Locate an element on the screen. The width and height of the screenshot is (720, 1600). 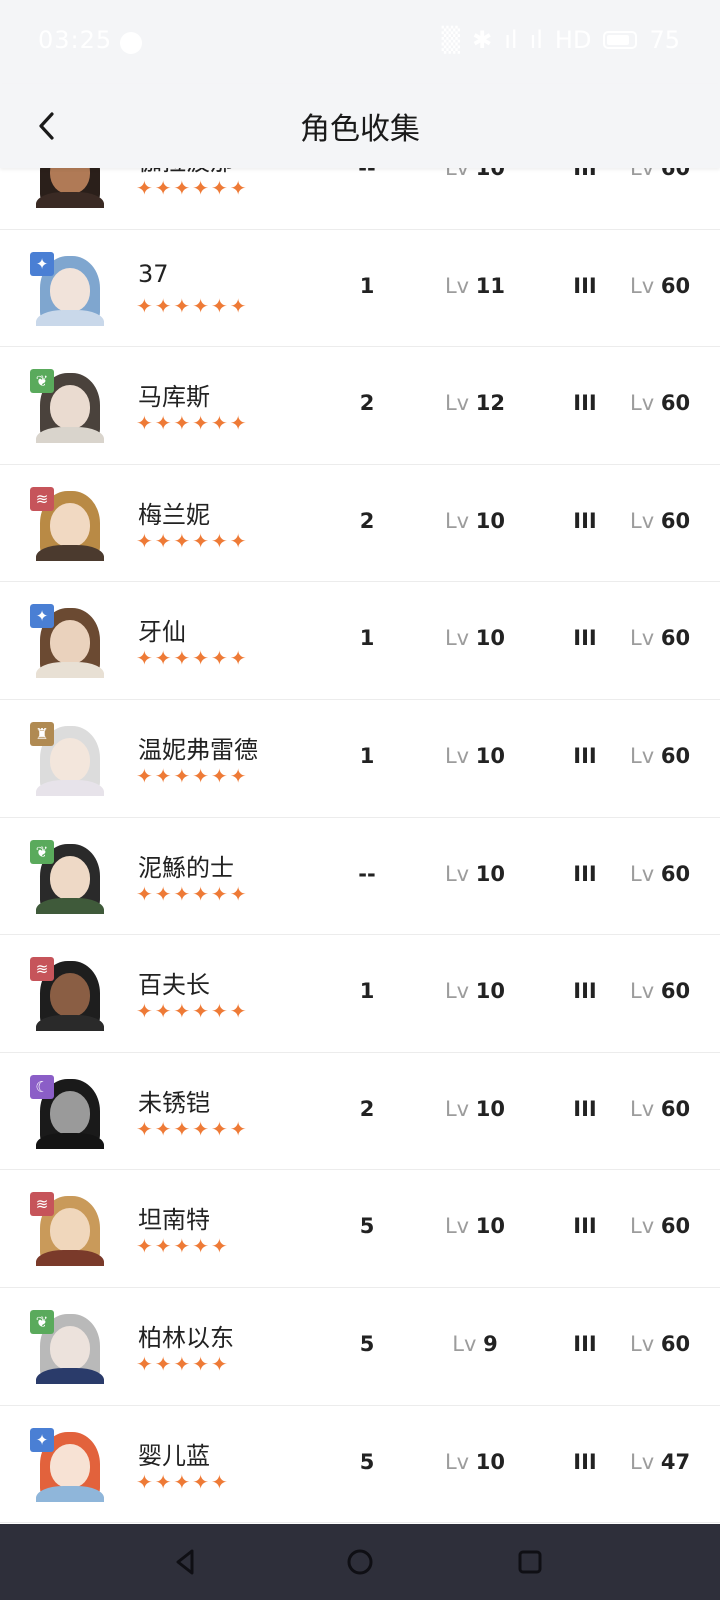
character-name: 百夫长 is located at coordinates (174, 985).